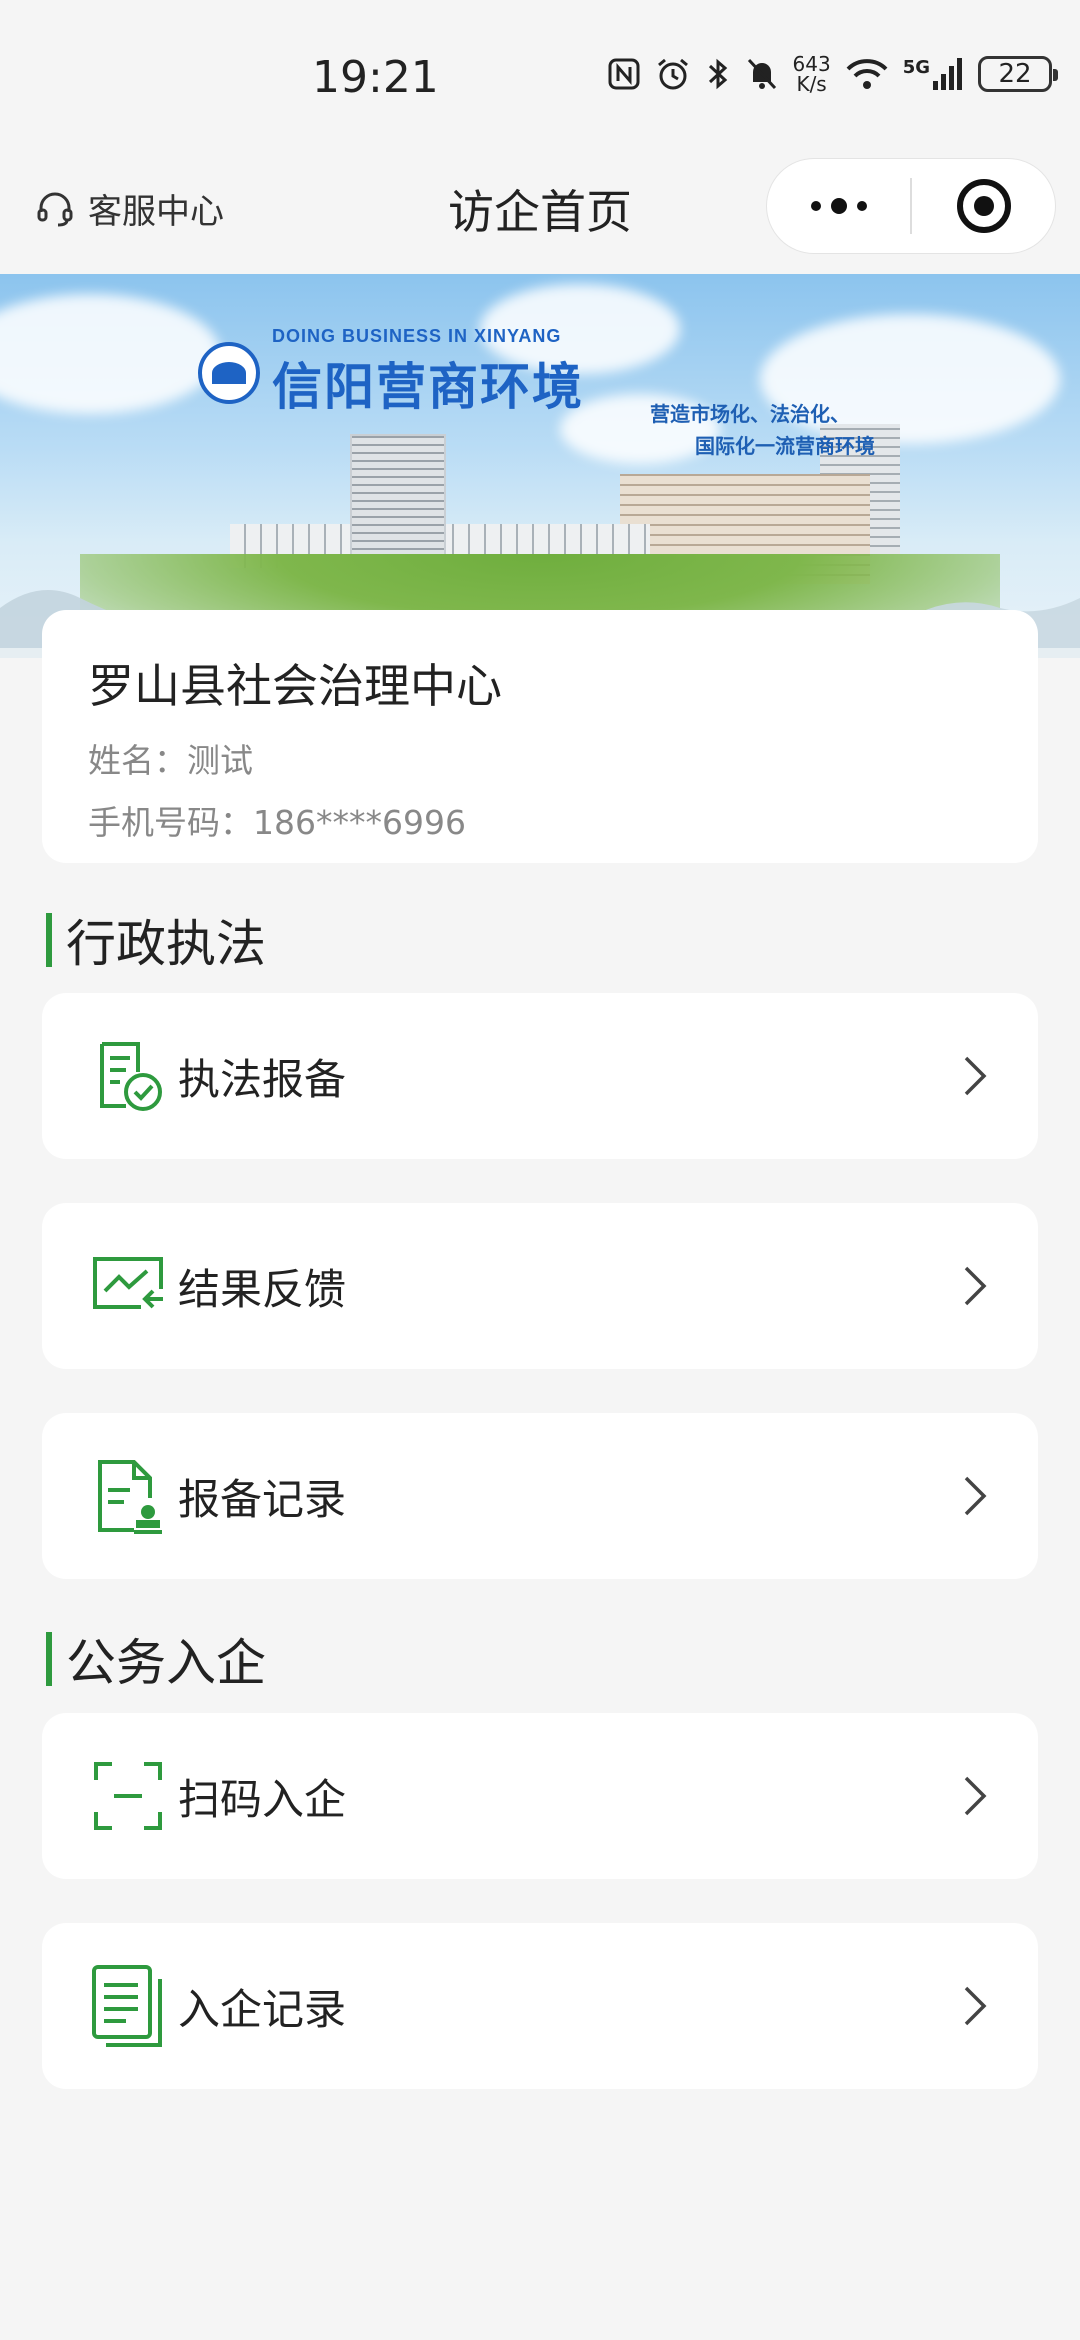 The width and height of the screenshot is (1080, 2340). What do you see at coordinates (540, 1286) in the screenshot?
I see `menu-item-result-feedback: 结果反馈` at bounding box center [540, 1286].